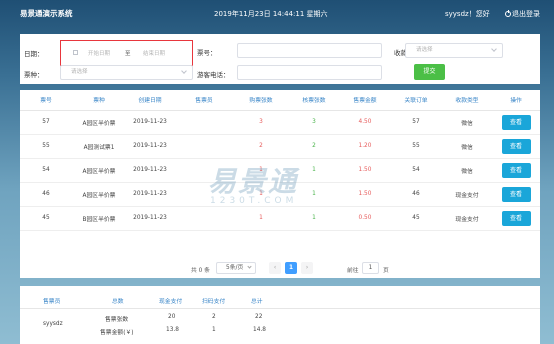 The image size is (554, 344). I want to click on goto-unit-label: 页, so click(386, 271).